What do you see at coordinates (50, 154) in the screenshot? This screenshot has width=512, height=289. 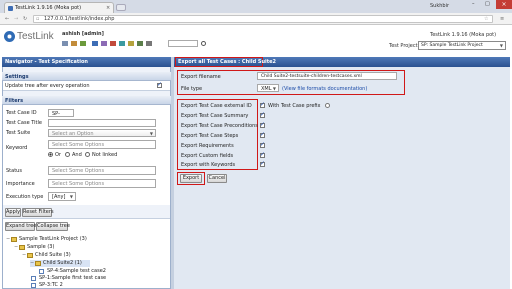 I see `or-radio` at bounding box center [50, 154].